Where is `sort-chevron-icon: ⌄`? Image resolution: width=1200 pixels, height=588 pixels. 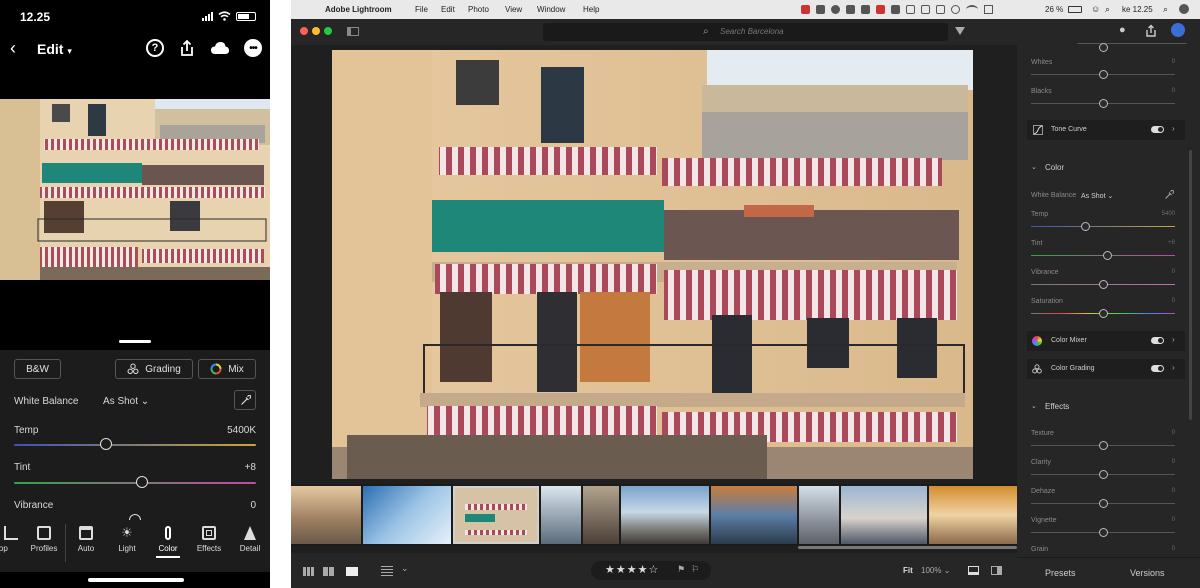
sort-chevron-icon: ⌄ is located at coordinates (405, 568).